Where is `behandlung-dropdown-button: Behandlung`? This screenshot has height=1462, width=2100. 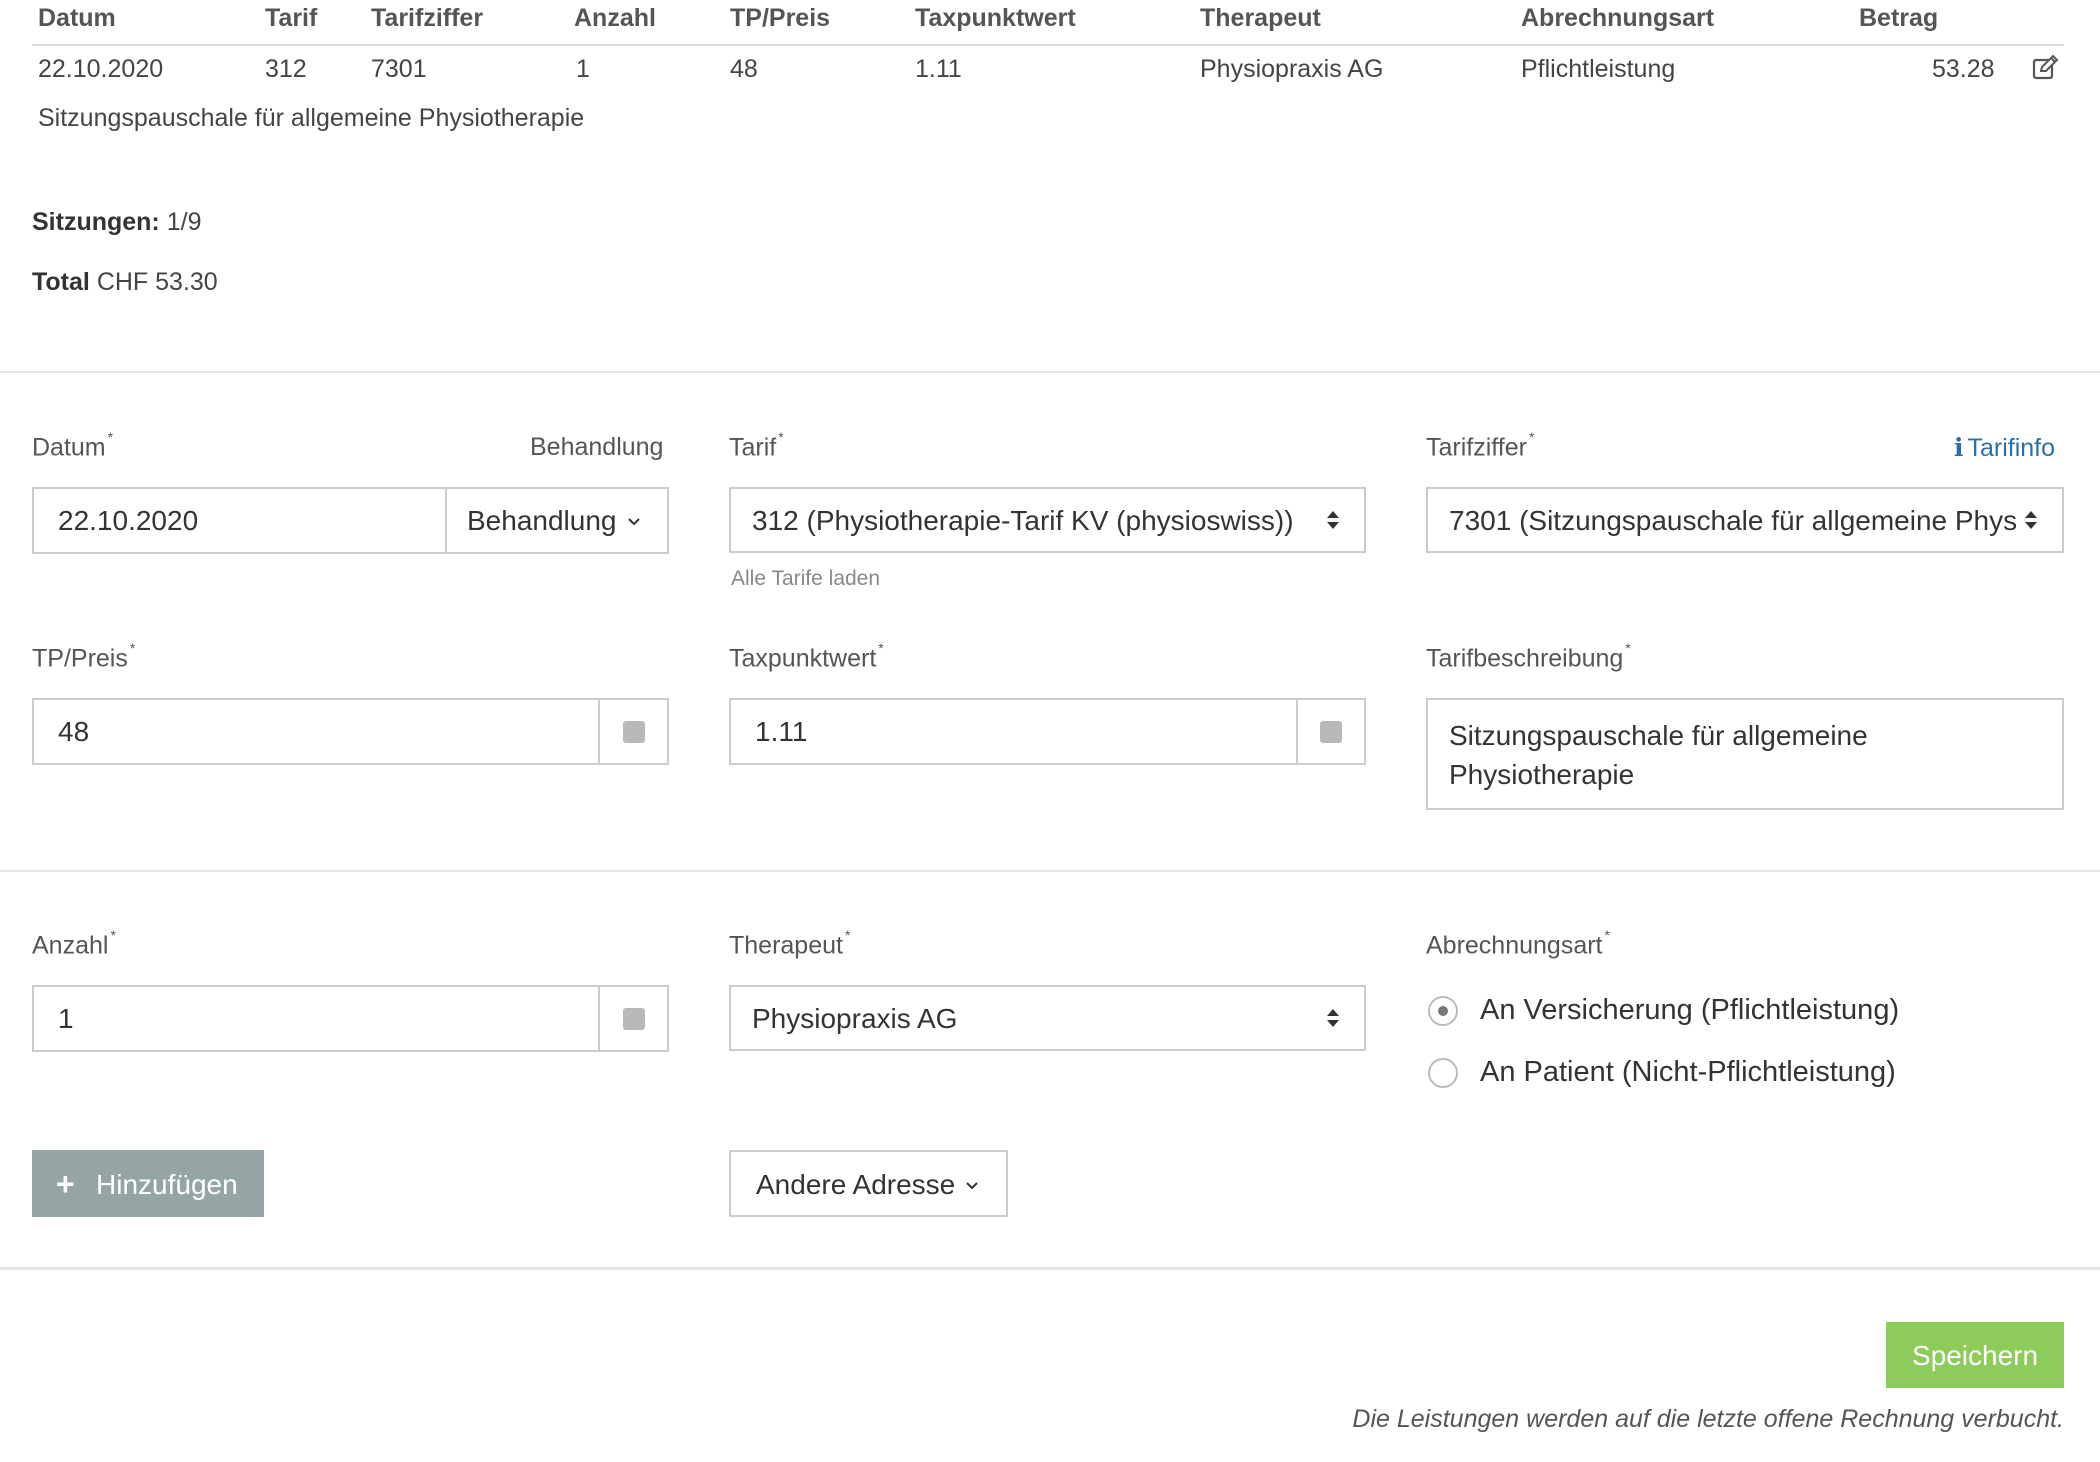
behandlung-dropdown-button: Behandlung is located at coordinates (557, 520).